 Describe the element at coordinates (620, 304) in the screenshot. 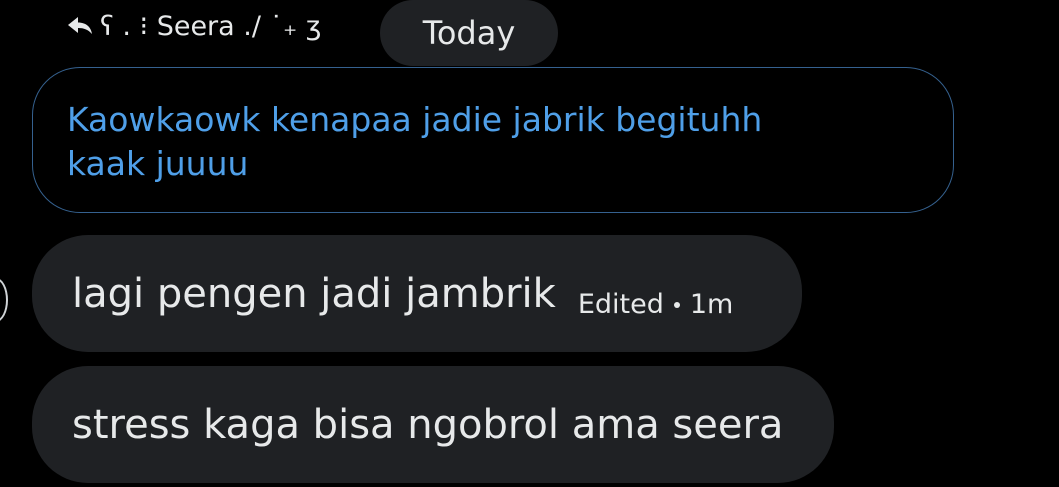

I see `edited-label: Edited` at that location.